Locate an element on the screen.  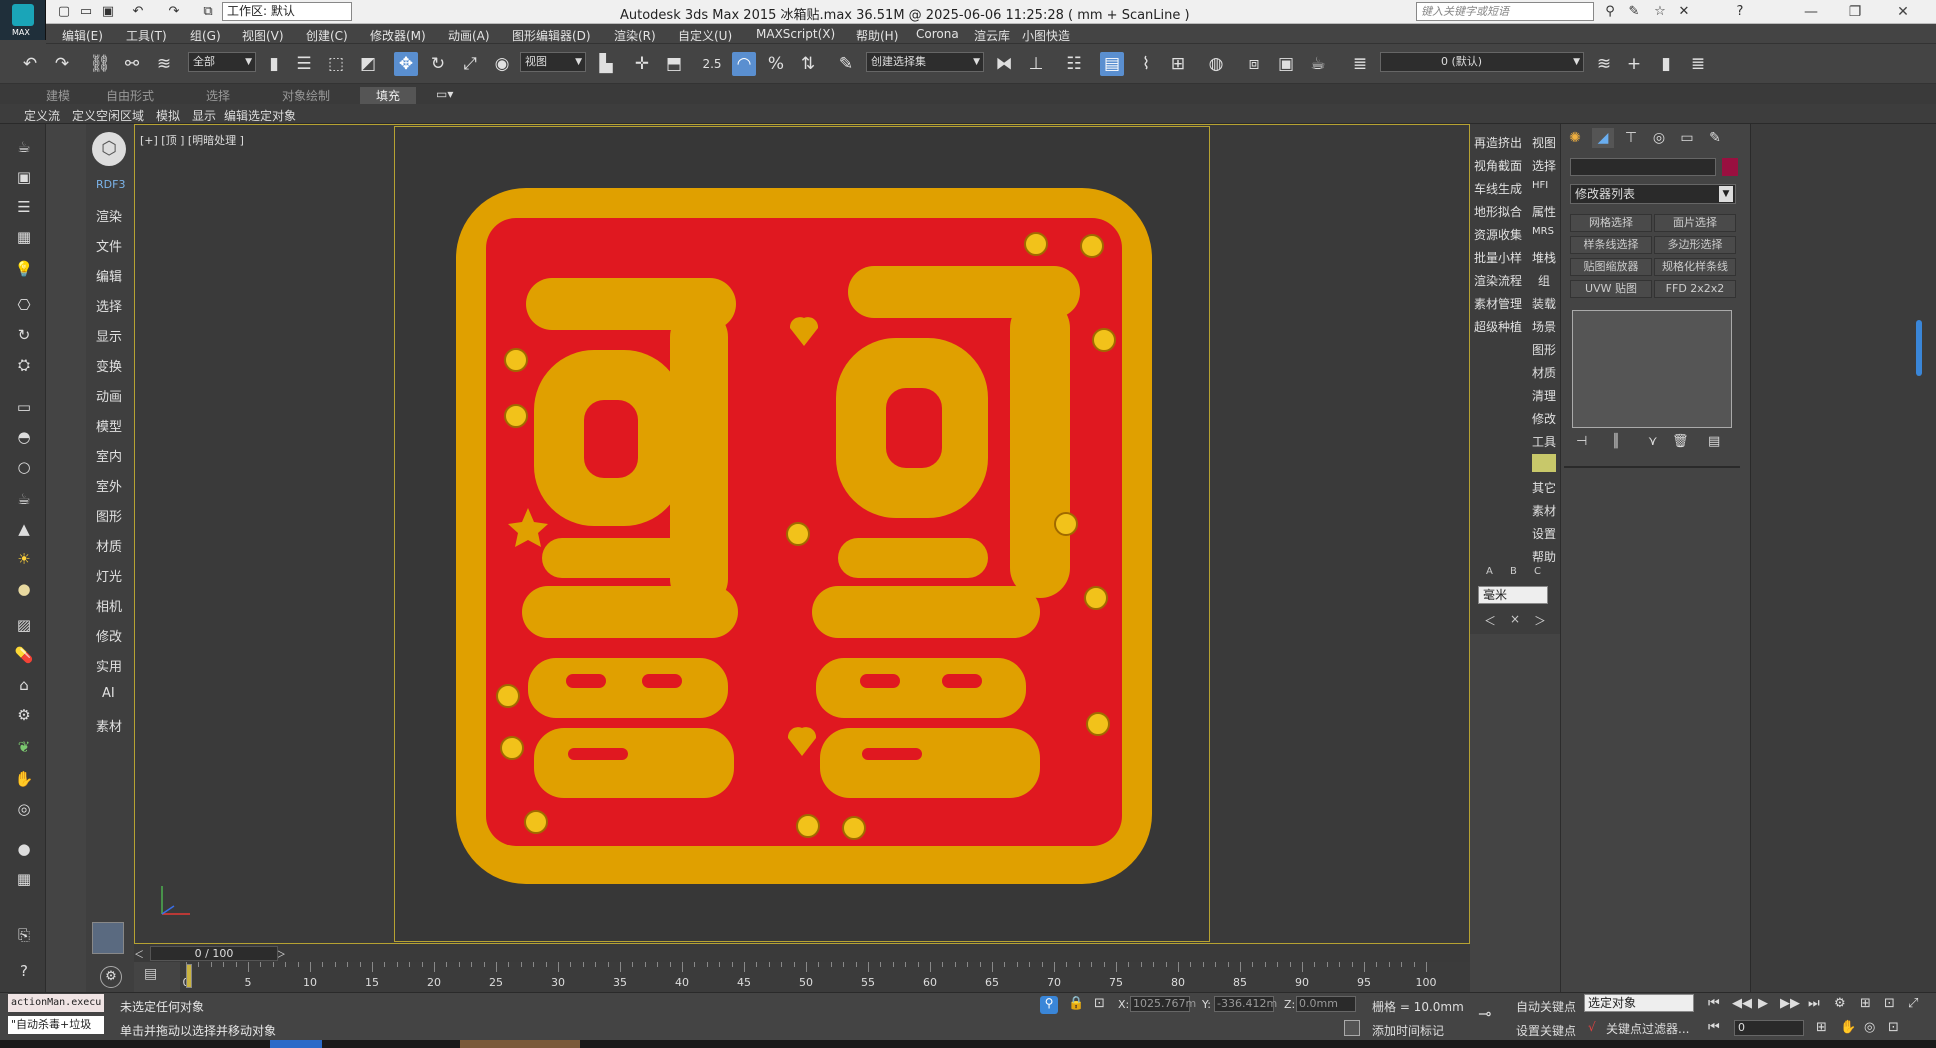
select-move-icon: ✥ is located at coordinates (406, 64).